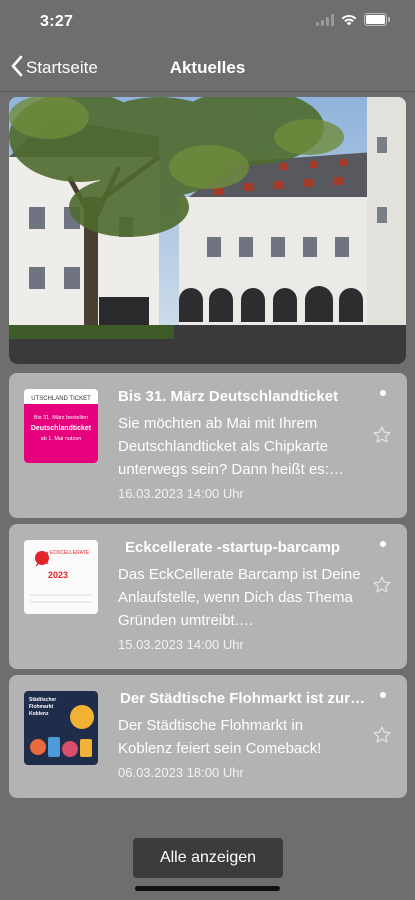 This screenshot has height=900, width=415. What do you see at coordinates (58, 575) in the screenshot?
I see `thumb-year: 2023` at bounding box center [58, 575].